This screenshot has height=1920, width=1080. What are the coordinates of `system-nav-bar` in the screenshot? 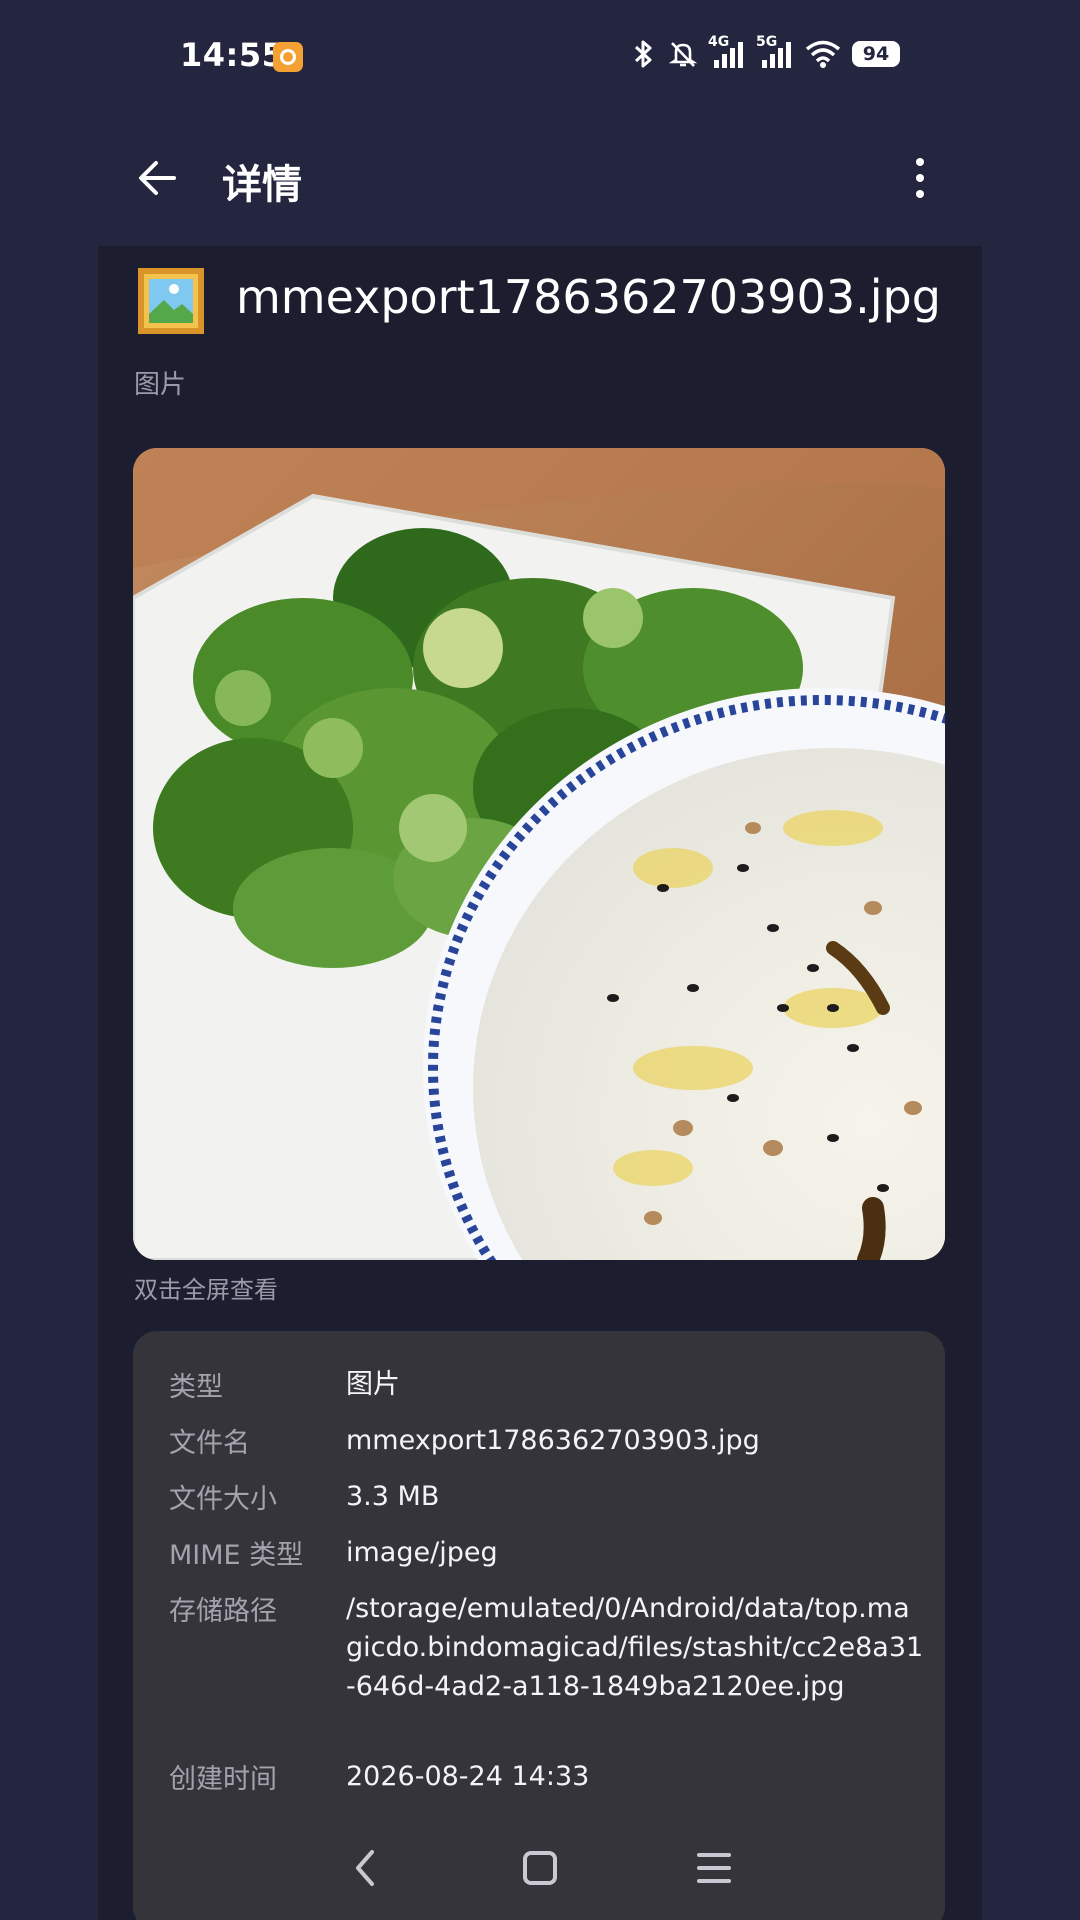 It's located at (540, 1866).